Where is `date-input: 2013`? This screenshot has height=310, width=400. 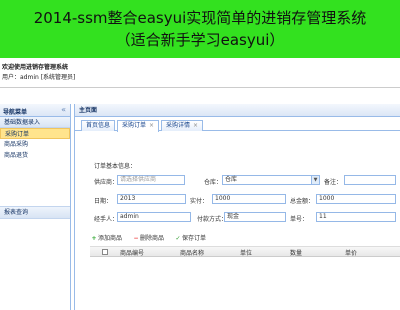 date-input: 2013 is located at coordinates (151, 199).